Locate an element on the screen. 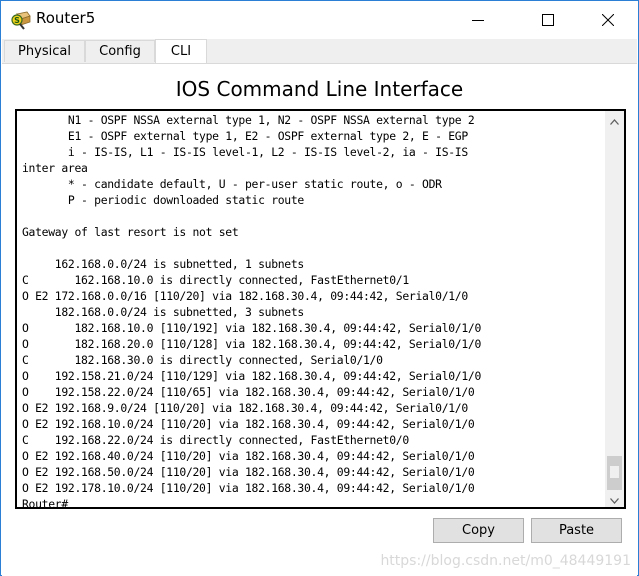 This screenshot has width=639, height=576. window-title: Router5 is located at coordinates (66, 18).